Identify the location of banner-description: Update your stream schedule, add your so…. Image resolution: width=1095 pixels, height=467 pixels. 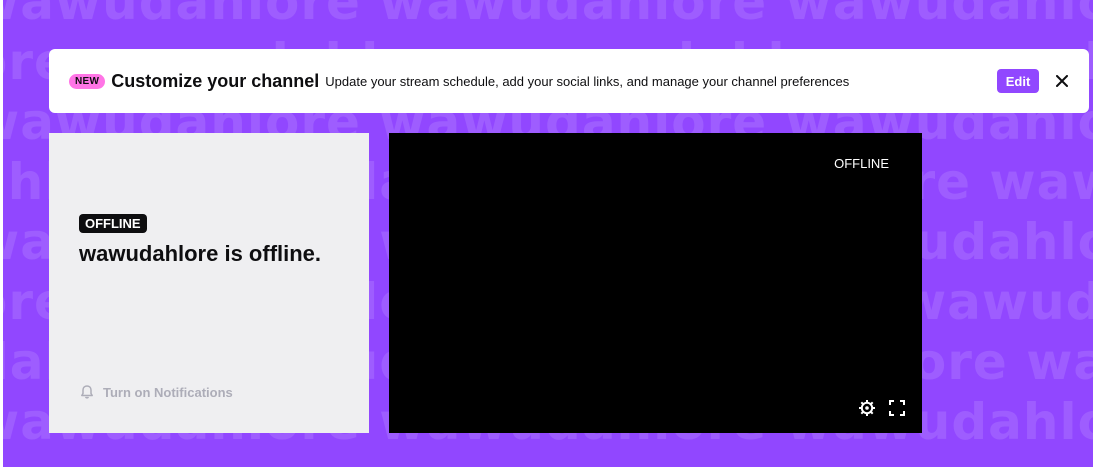
(587, 81).